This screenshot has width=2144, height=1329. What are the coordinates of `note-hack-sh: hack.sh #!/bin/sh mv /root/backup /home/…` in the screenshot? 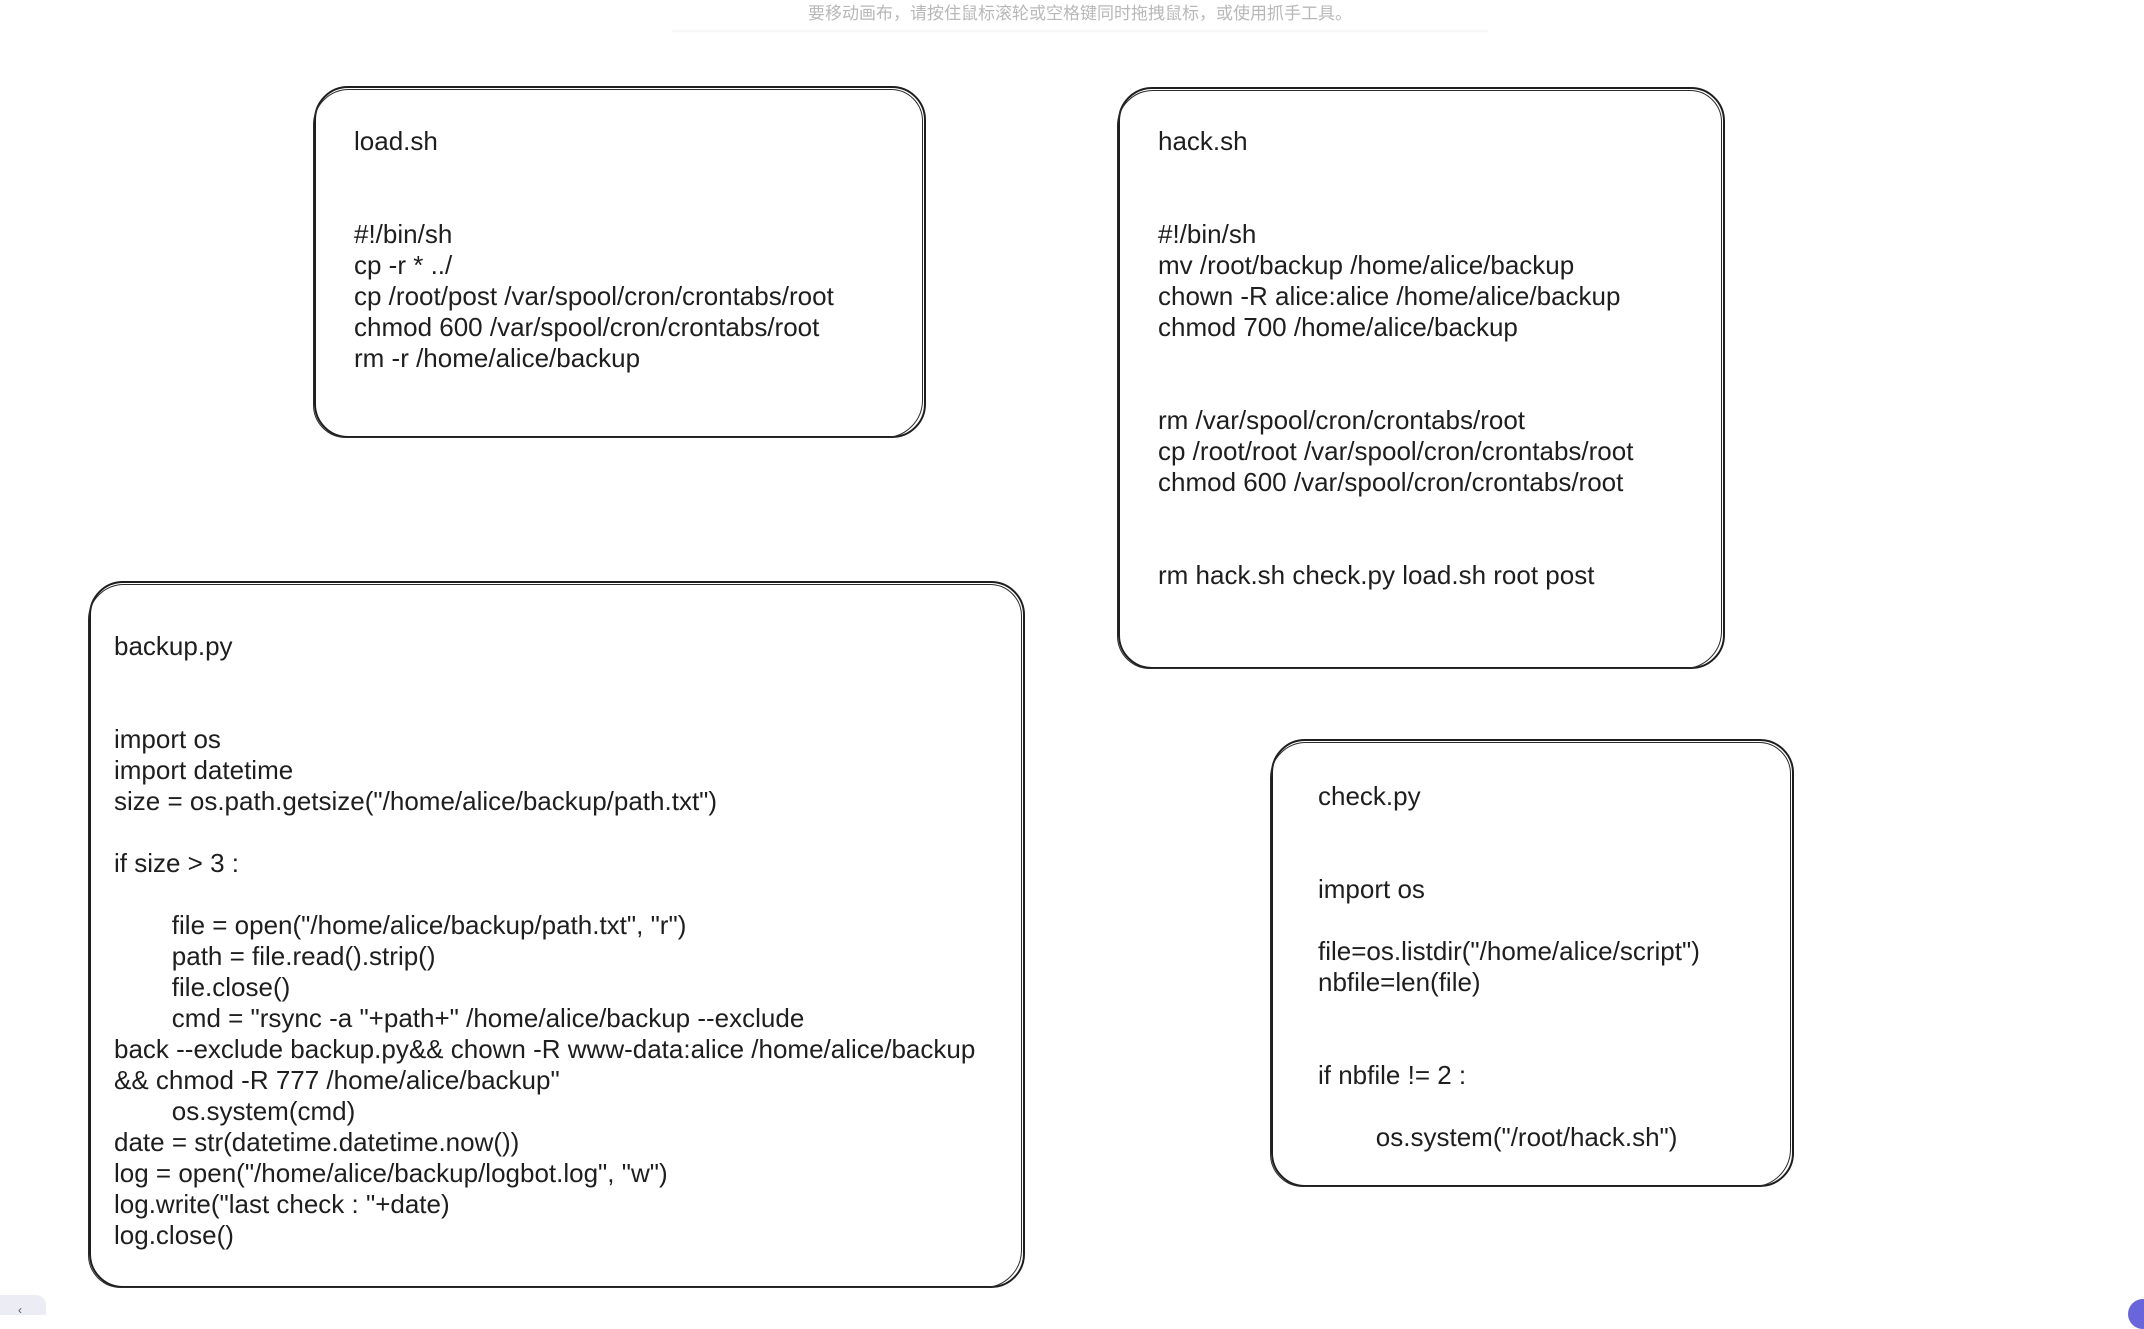 It's located at (1421, 378).